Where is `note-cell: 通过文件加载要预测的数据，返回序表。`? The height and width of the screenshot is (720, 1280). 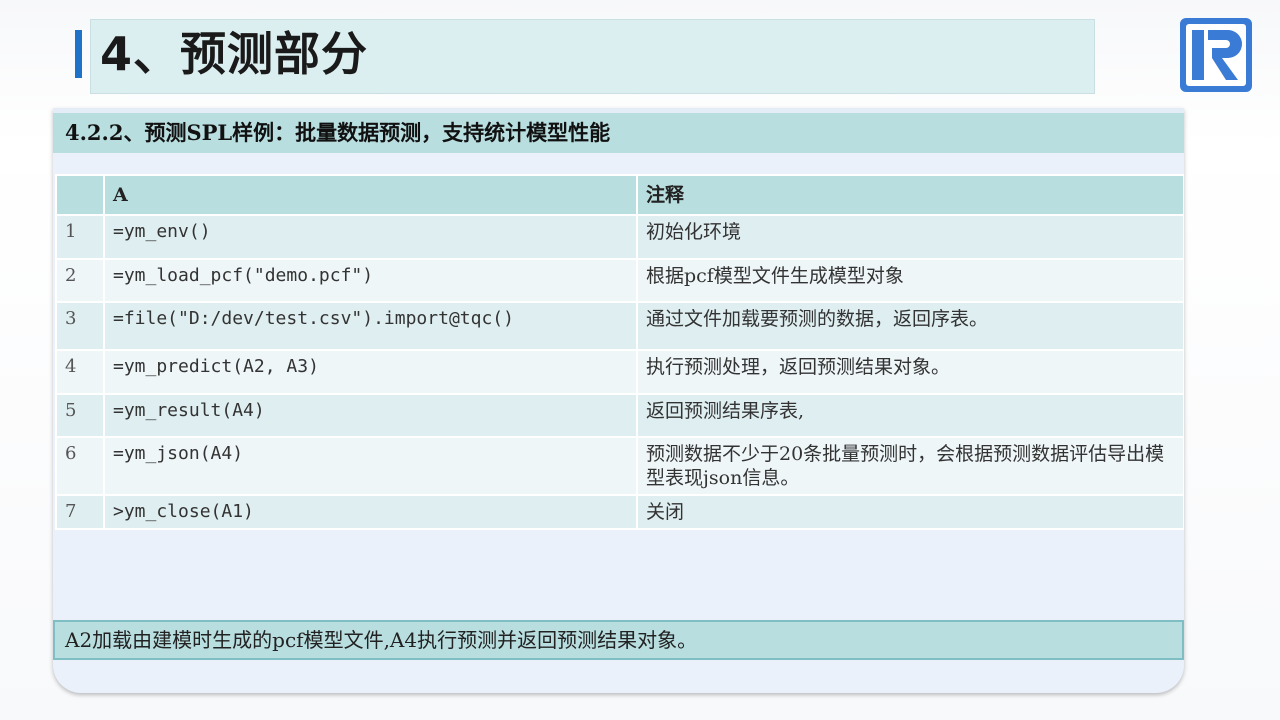 note-cell: 通过文件加载要预测的数据，返回序表。 is located at coordinates (910, 326).